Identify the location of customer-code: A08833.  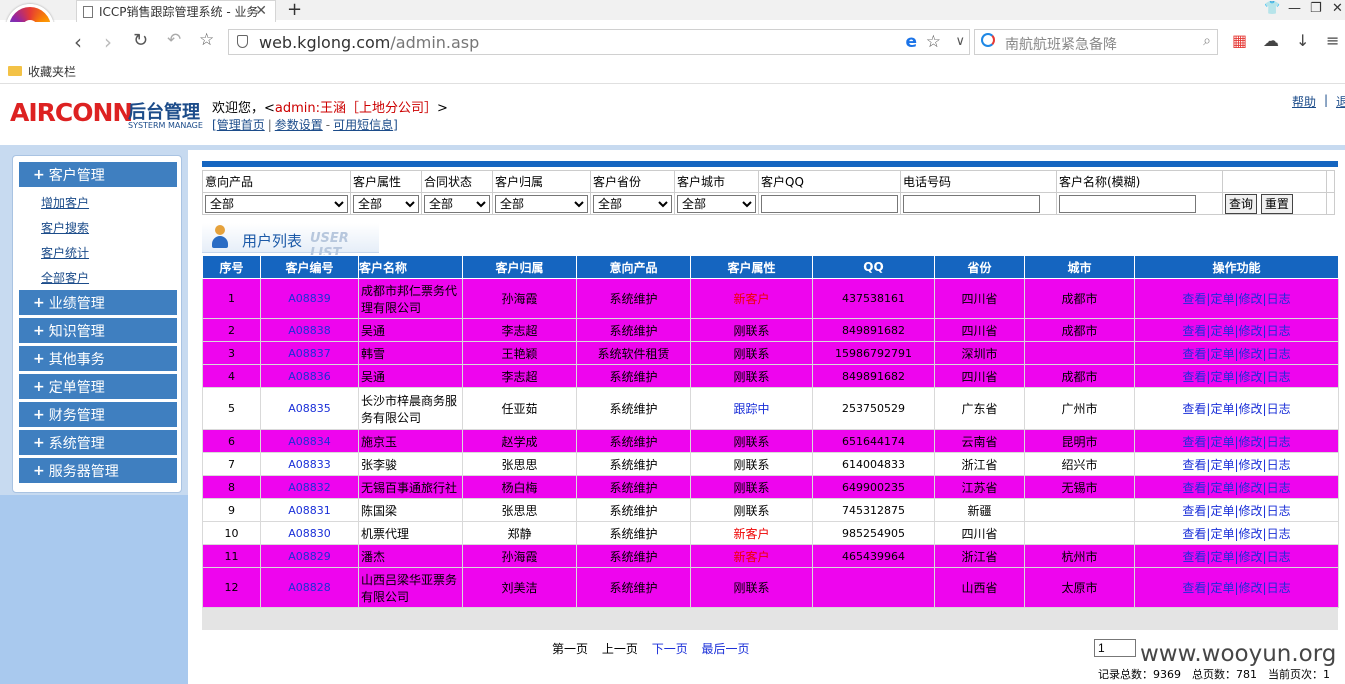
(309, 464).